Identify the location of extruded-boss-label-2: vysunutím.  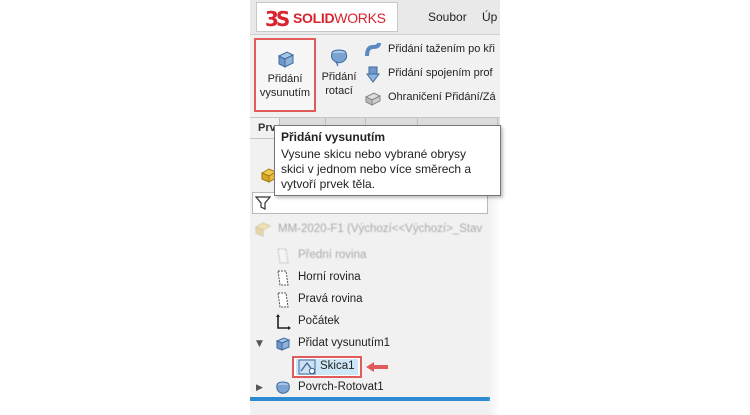
(285, 93).